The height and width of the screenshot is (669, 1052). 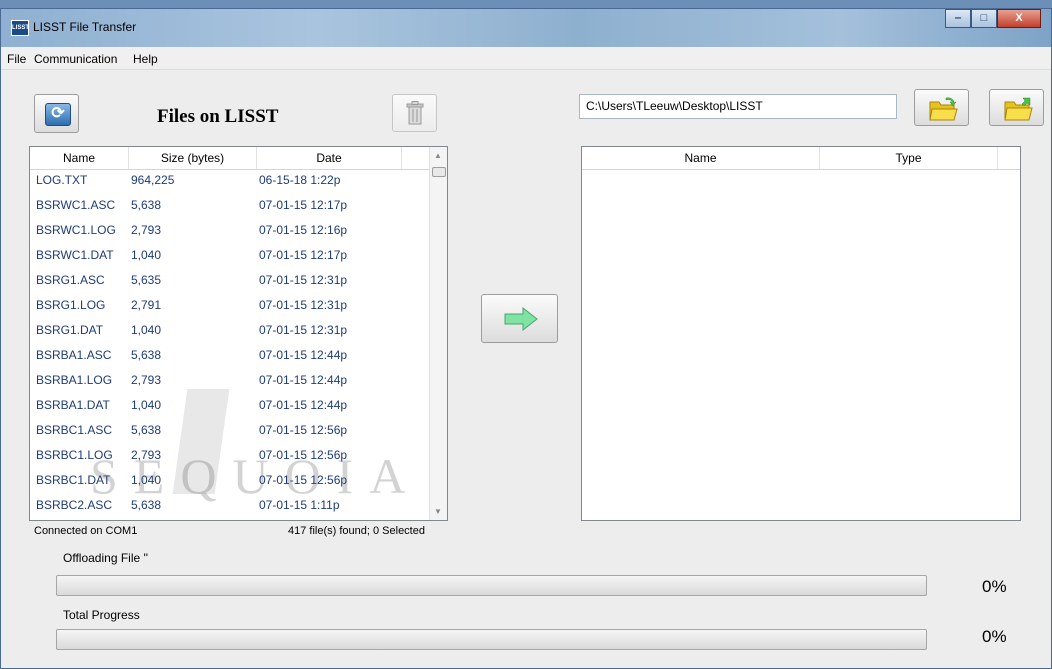 What do you see at coordinates (71, 305) in the screenshot?
I see `file-name-cell: BSRG1.LOG` at bounding box center [71, 305].